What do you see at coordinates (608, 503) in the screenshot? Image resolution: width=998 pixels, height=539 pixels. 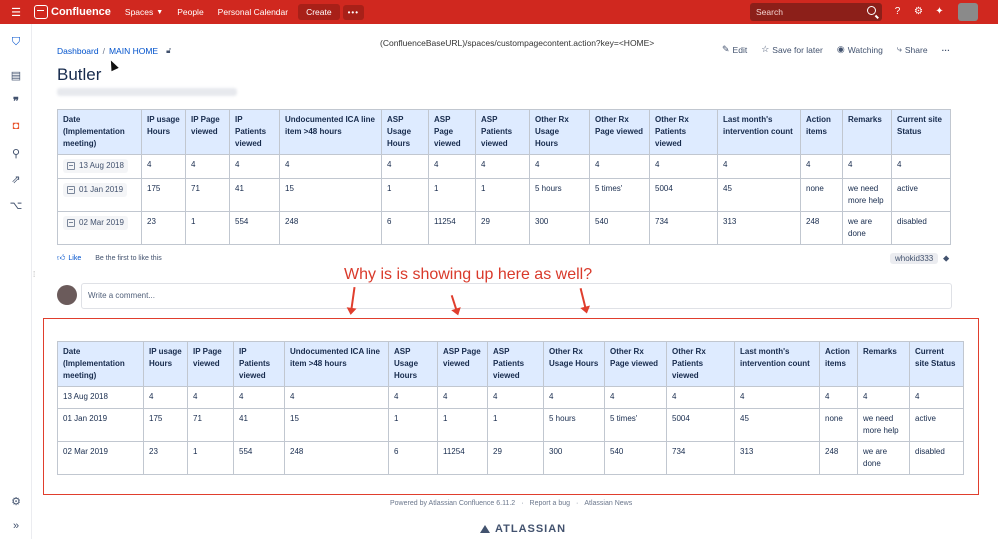 I see `atlassian-news-link: Atlassian News` at bounding box center [608, 503].